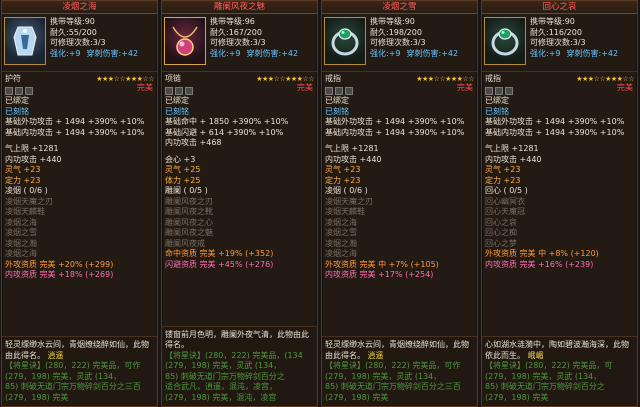  I want to click on attribute-line: 会心 +3, so click(180, 159).